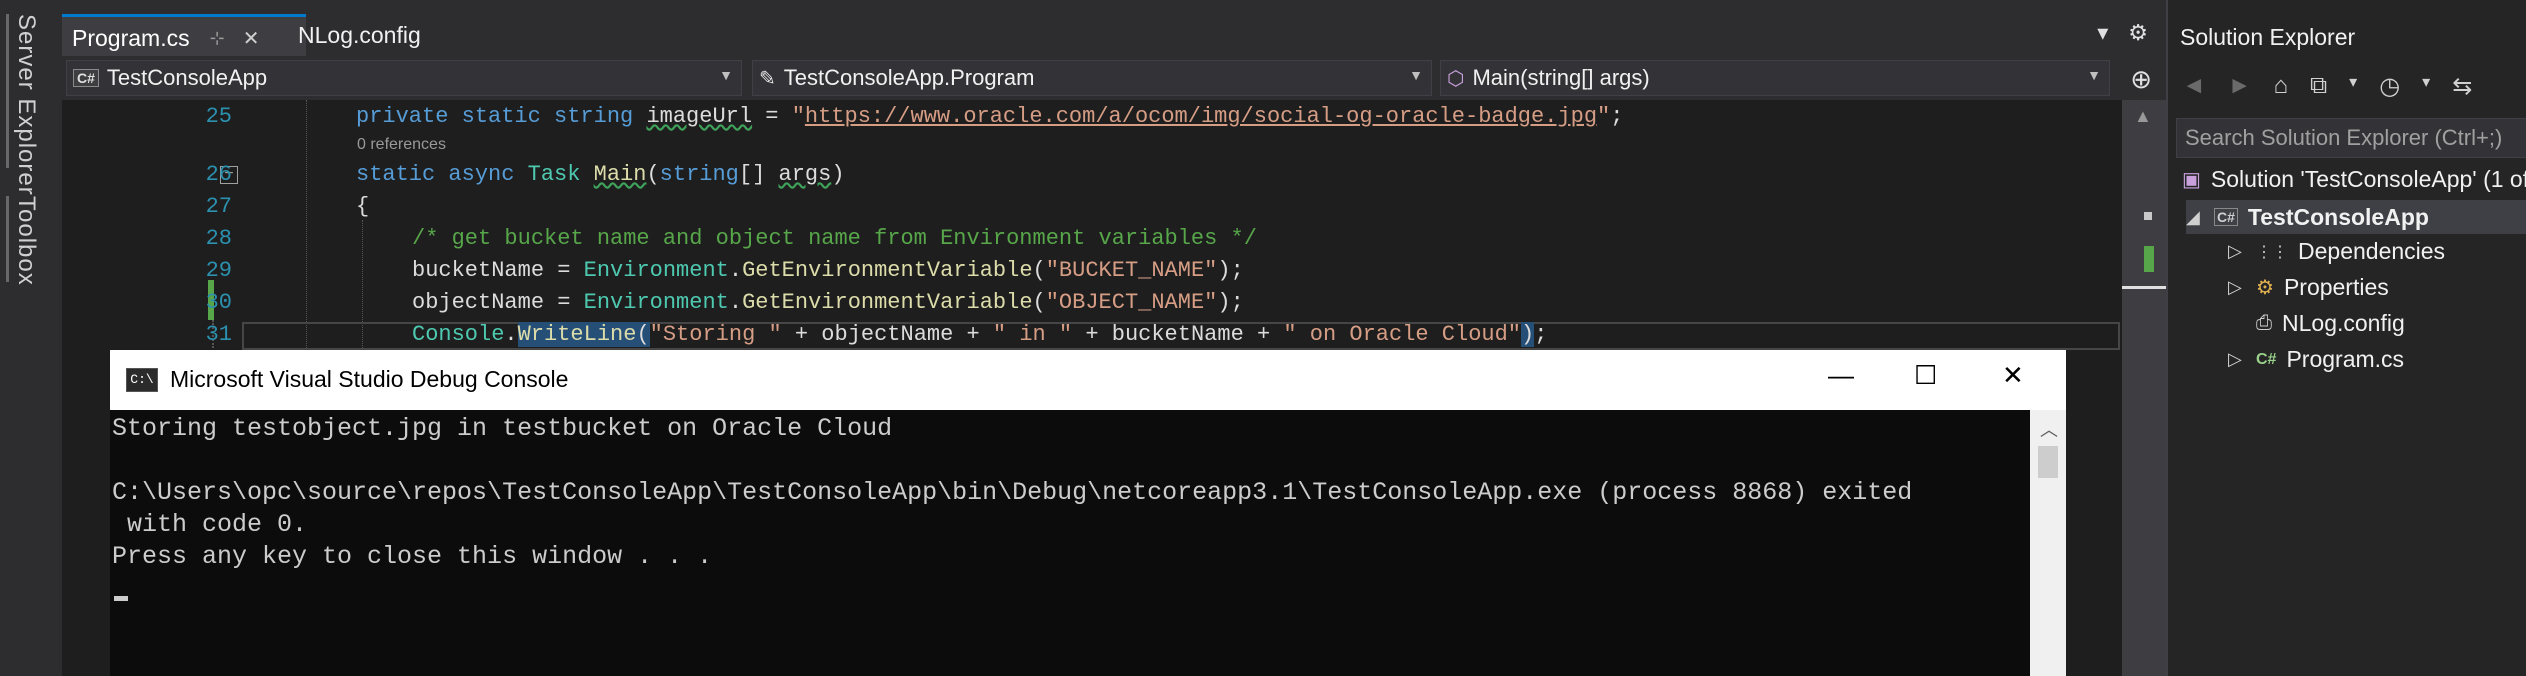  Describe the element at coordinates (404, 78) in the screenshot. I see `project-dropdown: C# TestConsoleApp ▼` at that location.